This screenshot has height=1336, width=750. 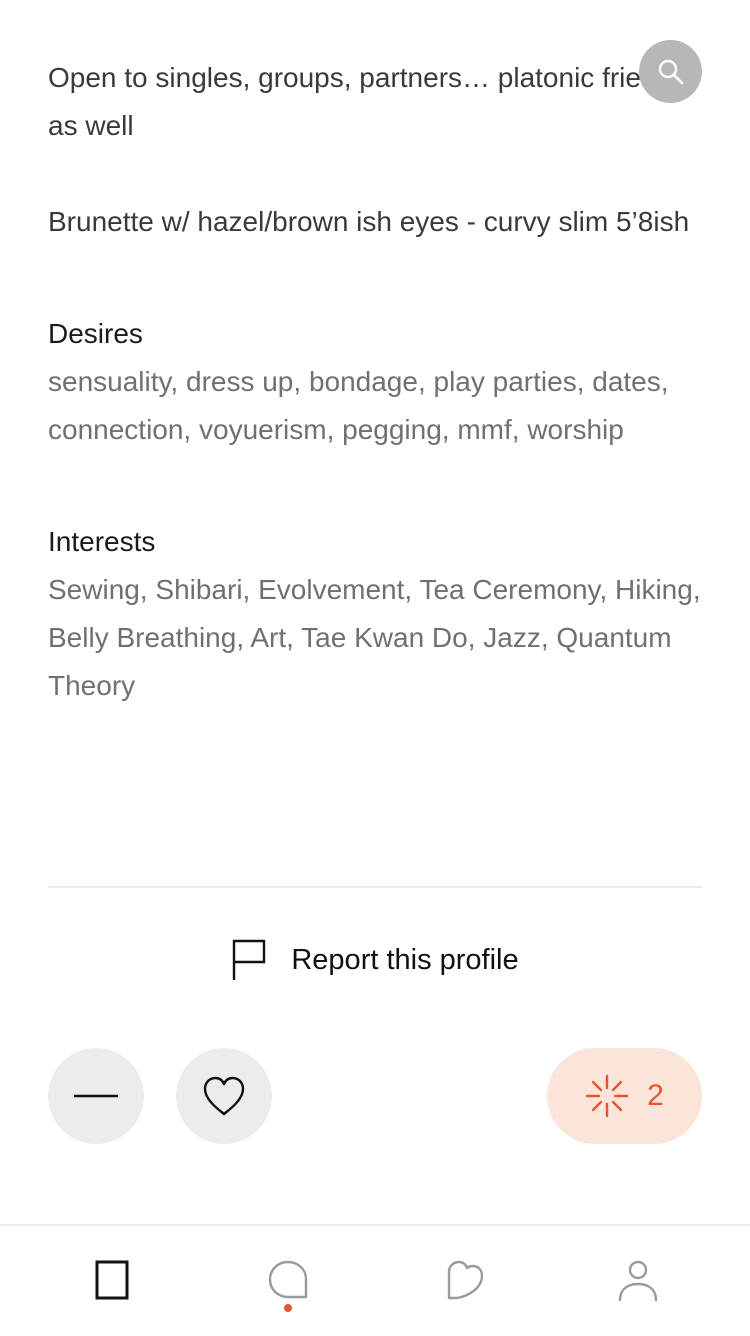 I want to click on report-profile-button: Report this profile, so click(x=375, y=960).